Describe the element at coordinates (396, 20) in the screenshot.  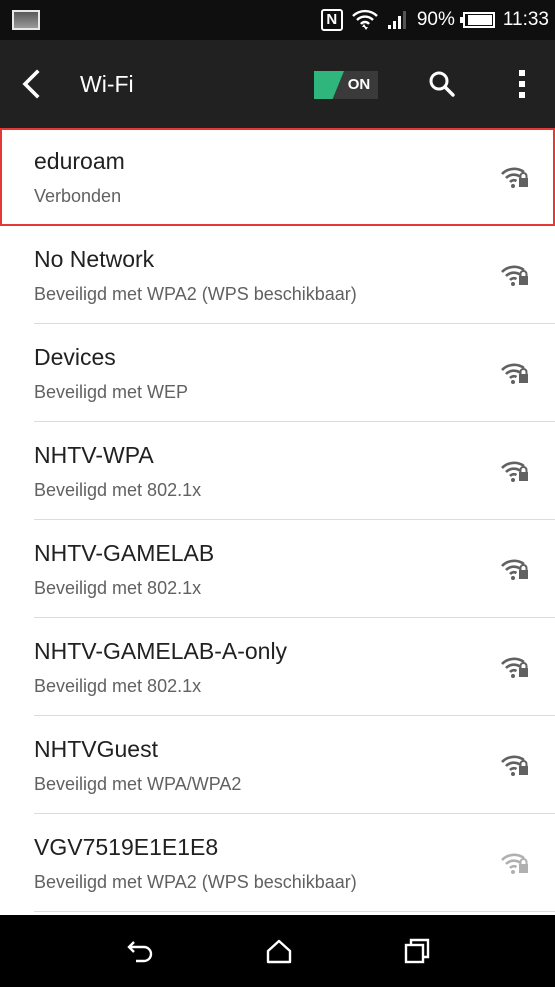
I see `cell-signal-icon` at that location.